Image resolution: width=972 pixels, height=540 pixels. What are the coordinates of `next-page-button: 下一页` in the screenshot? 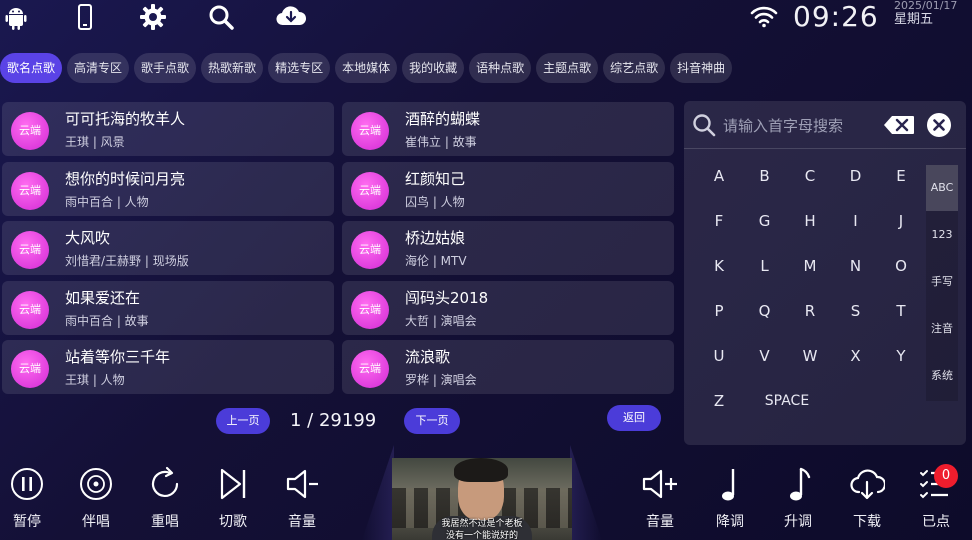 It's located at (432, 421).